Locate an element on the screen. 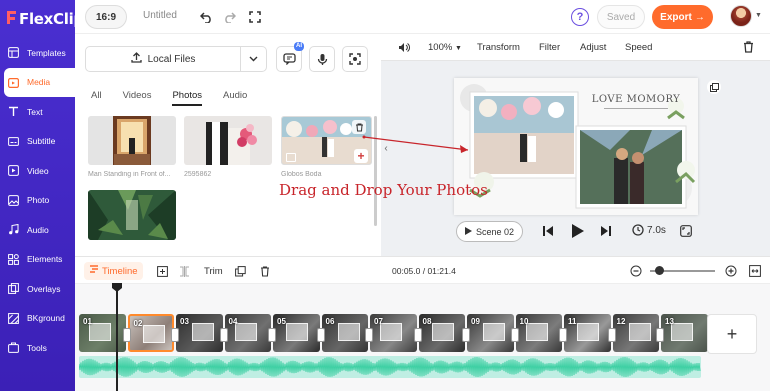 The image size is (770, 391). redo-icon is located at coordinates (229, 17).